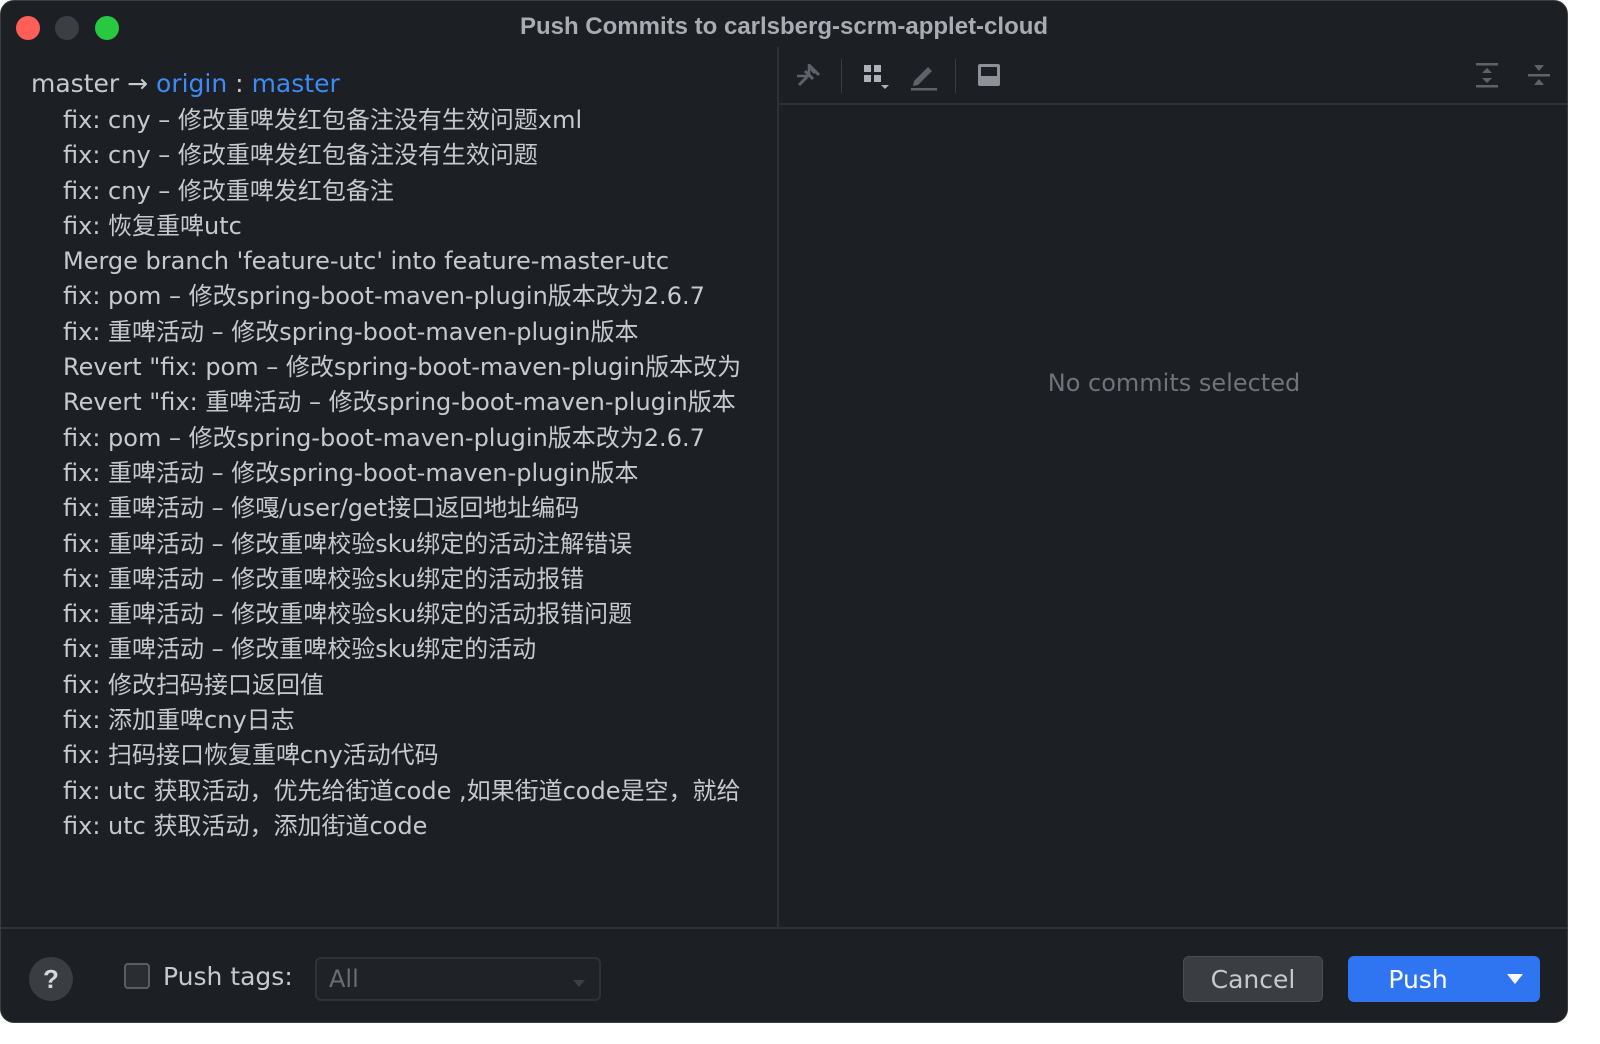  What do you see at coordinates (402, 791) in the screenshot?
I see `commit-item: fix: utc 获取活动，优先给街道code ,如果街道code是空，就给` at bounding box center [402, 791].